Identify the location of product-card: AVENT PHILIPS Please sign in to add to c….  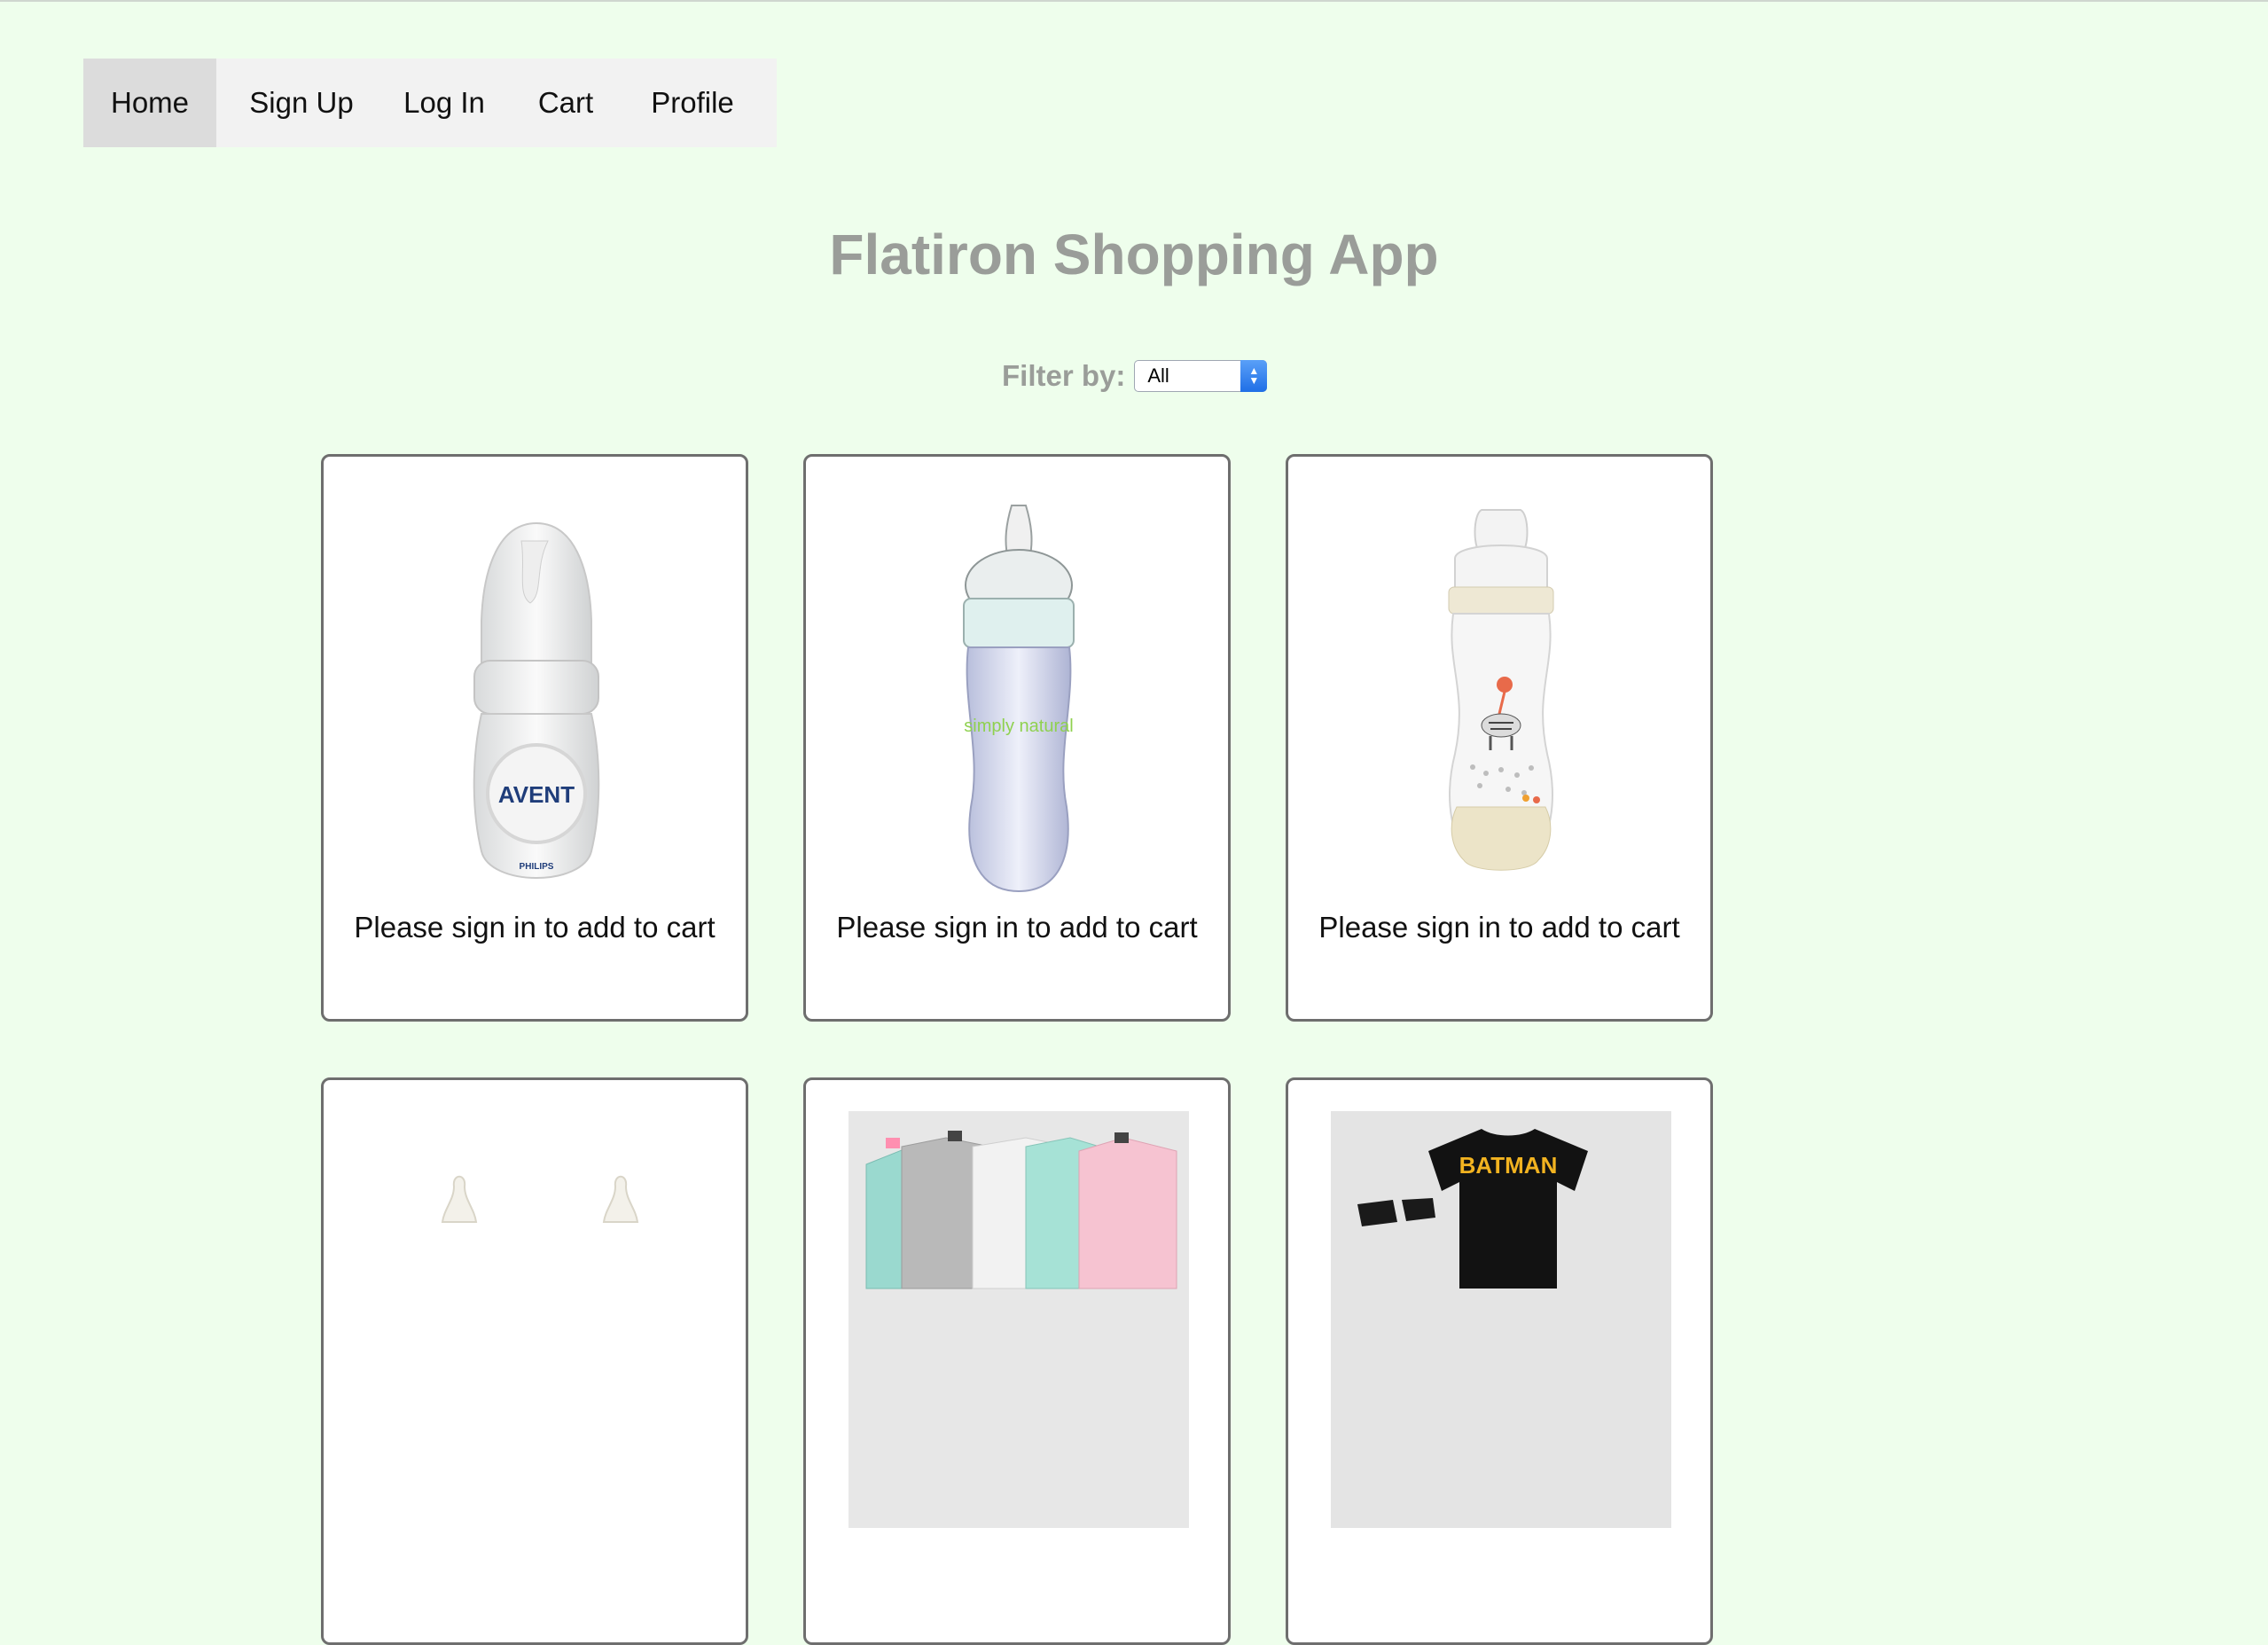
(534, 738).